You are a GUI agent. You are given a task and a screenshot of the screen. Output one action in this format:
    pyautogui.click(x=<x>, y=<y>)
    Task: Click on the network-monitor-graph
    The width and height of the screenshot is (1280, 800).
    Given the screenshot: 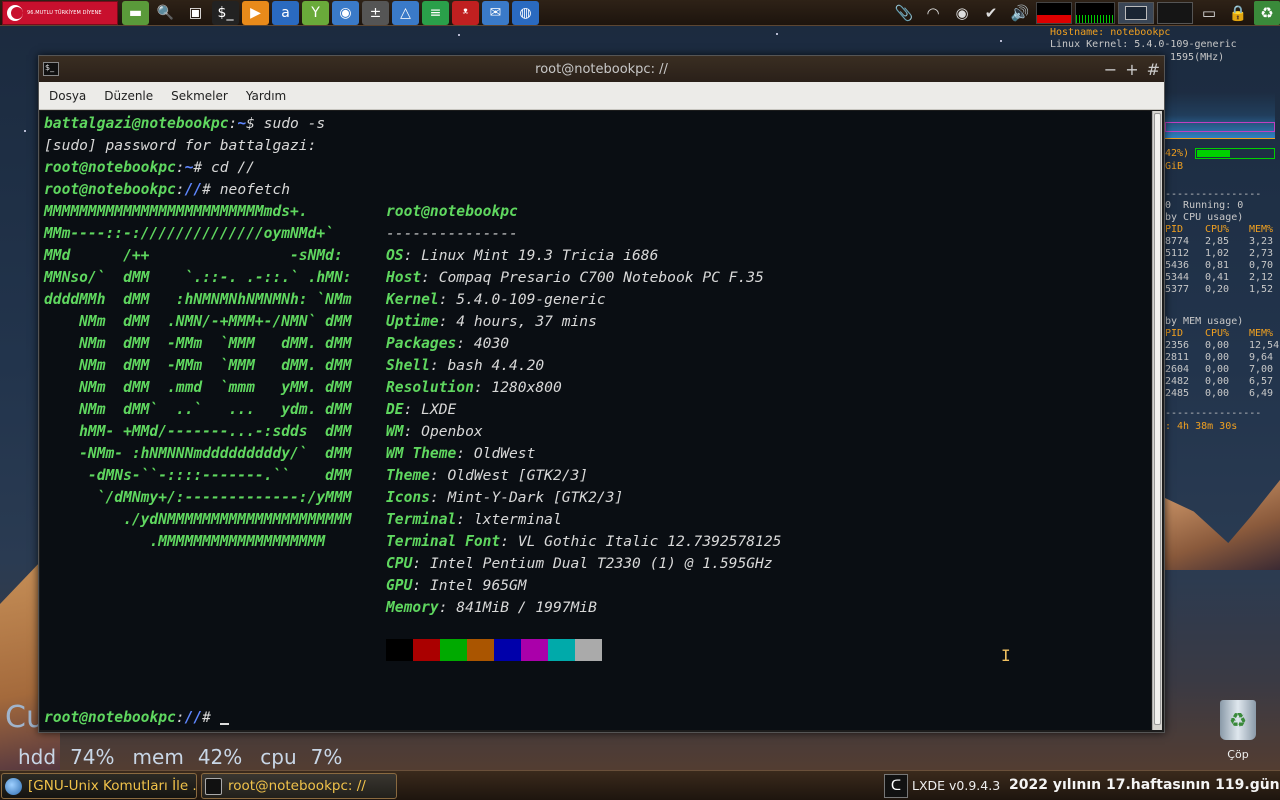 What is the action you would take?
    pyautogui.click(x=1095, y=13)
    